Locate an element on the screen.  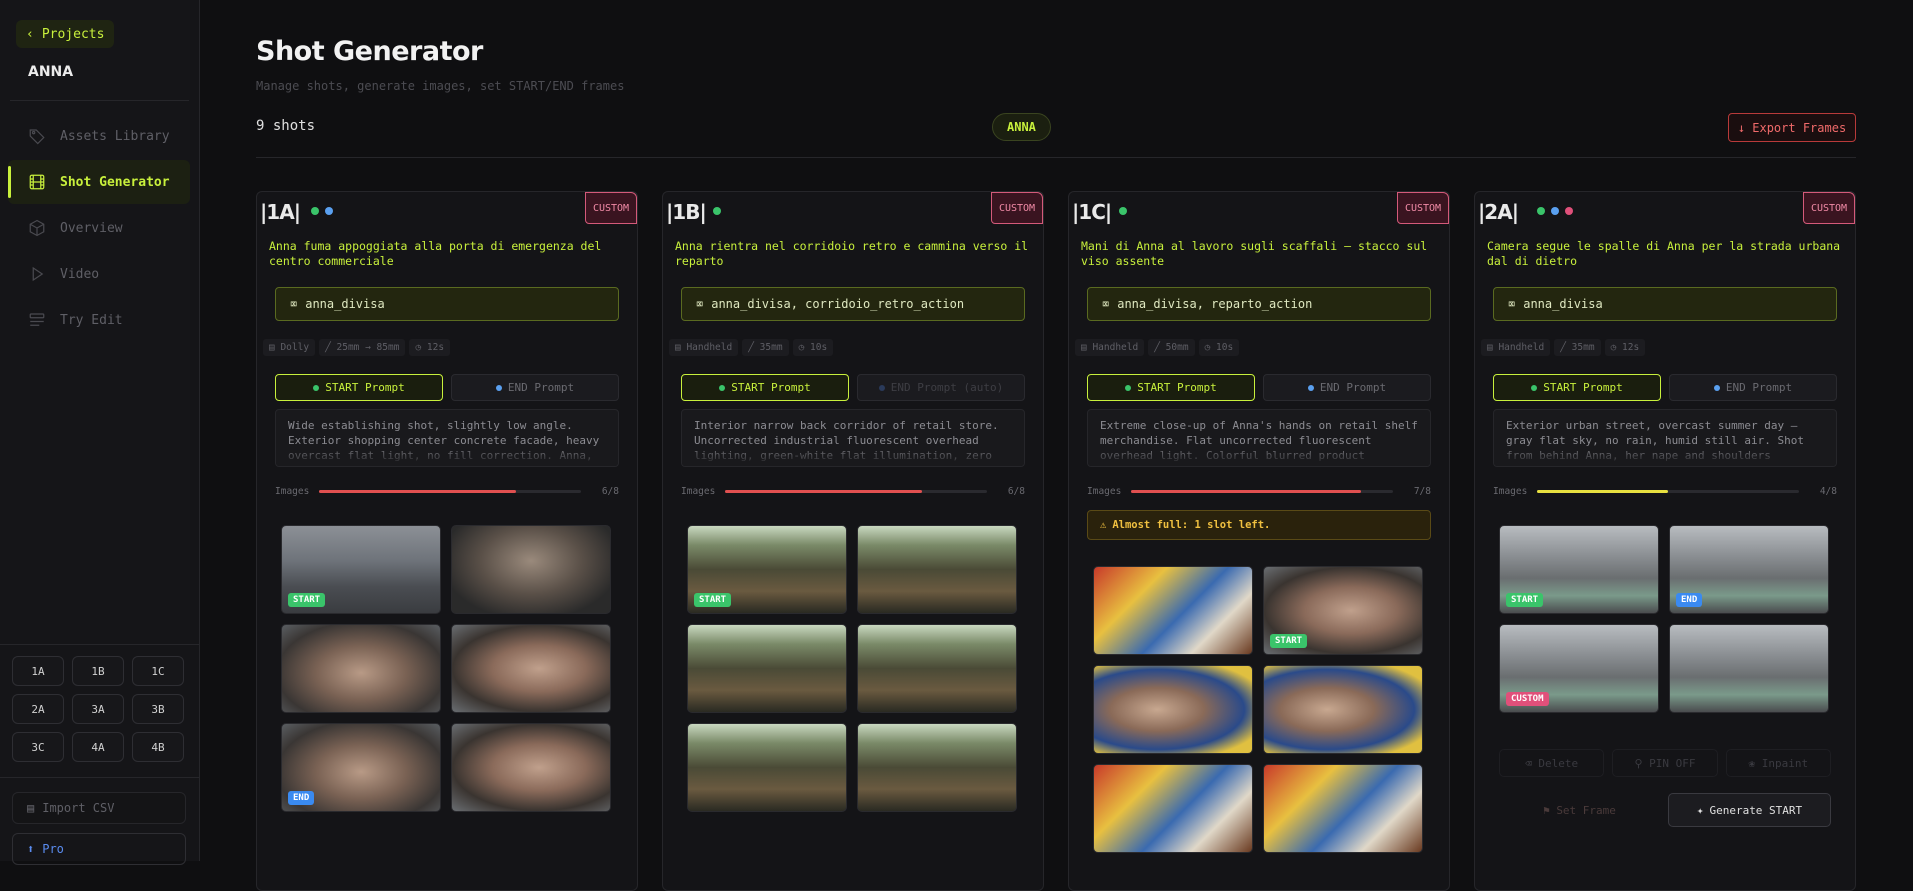
shot-chip: 4A is located at coordinates (98, 747).